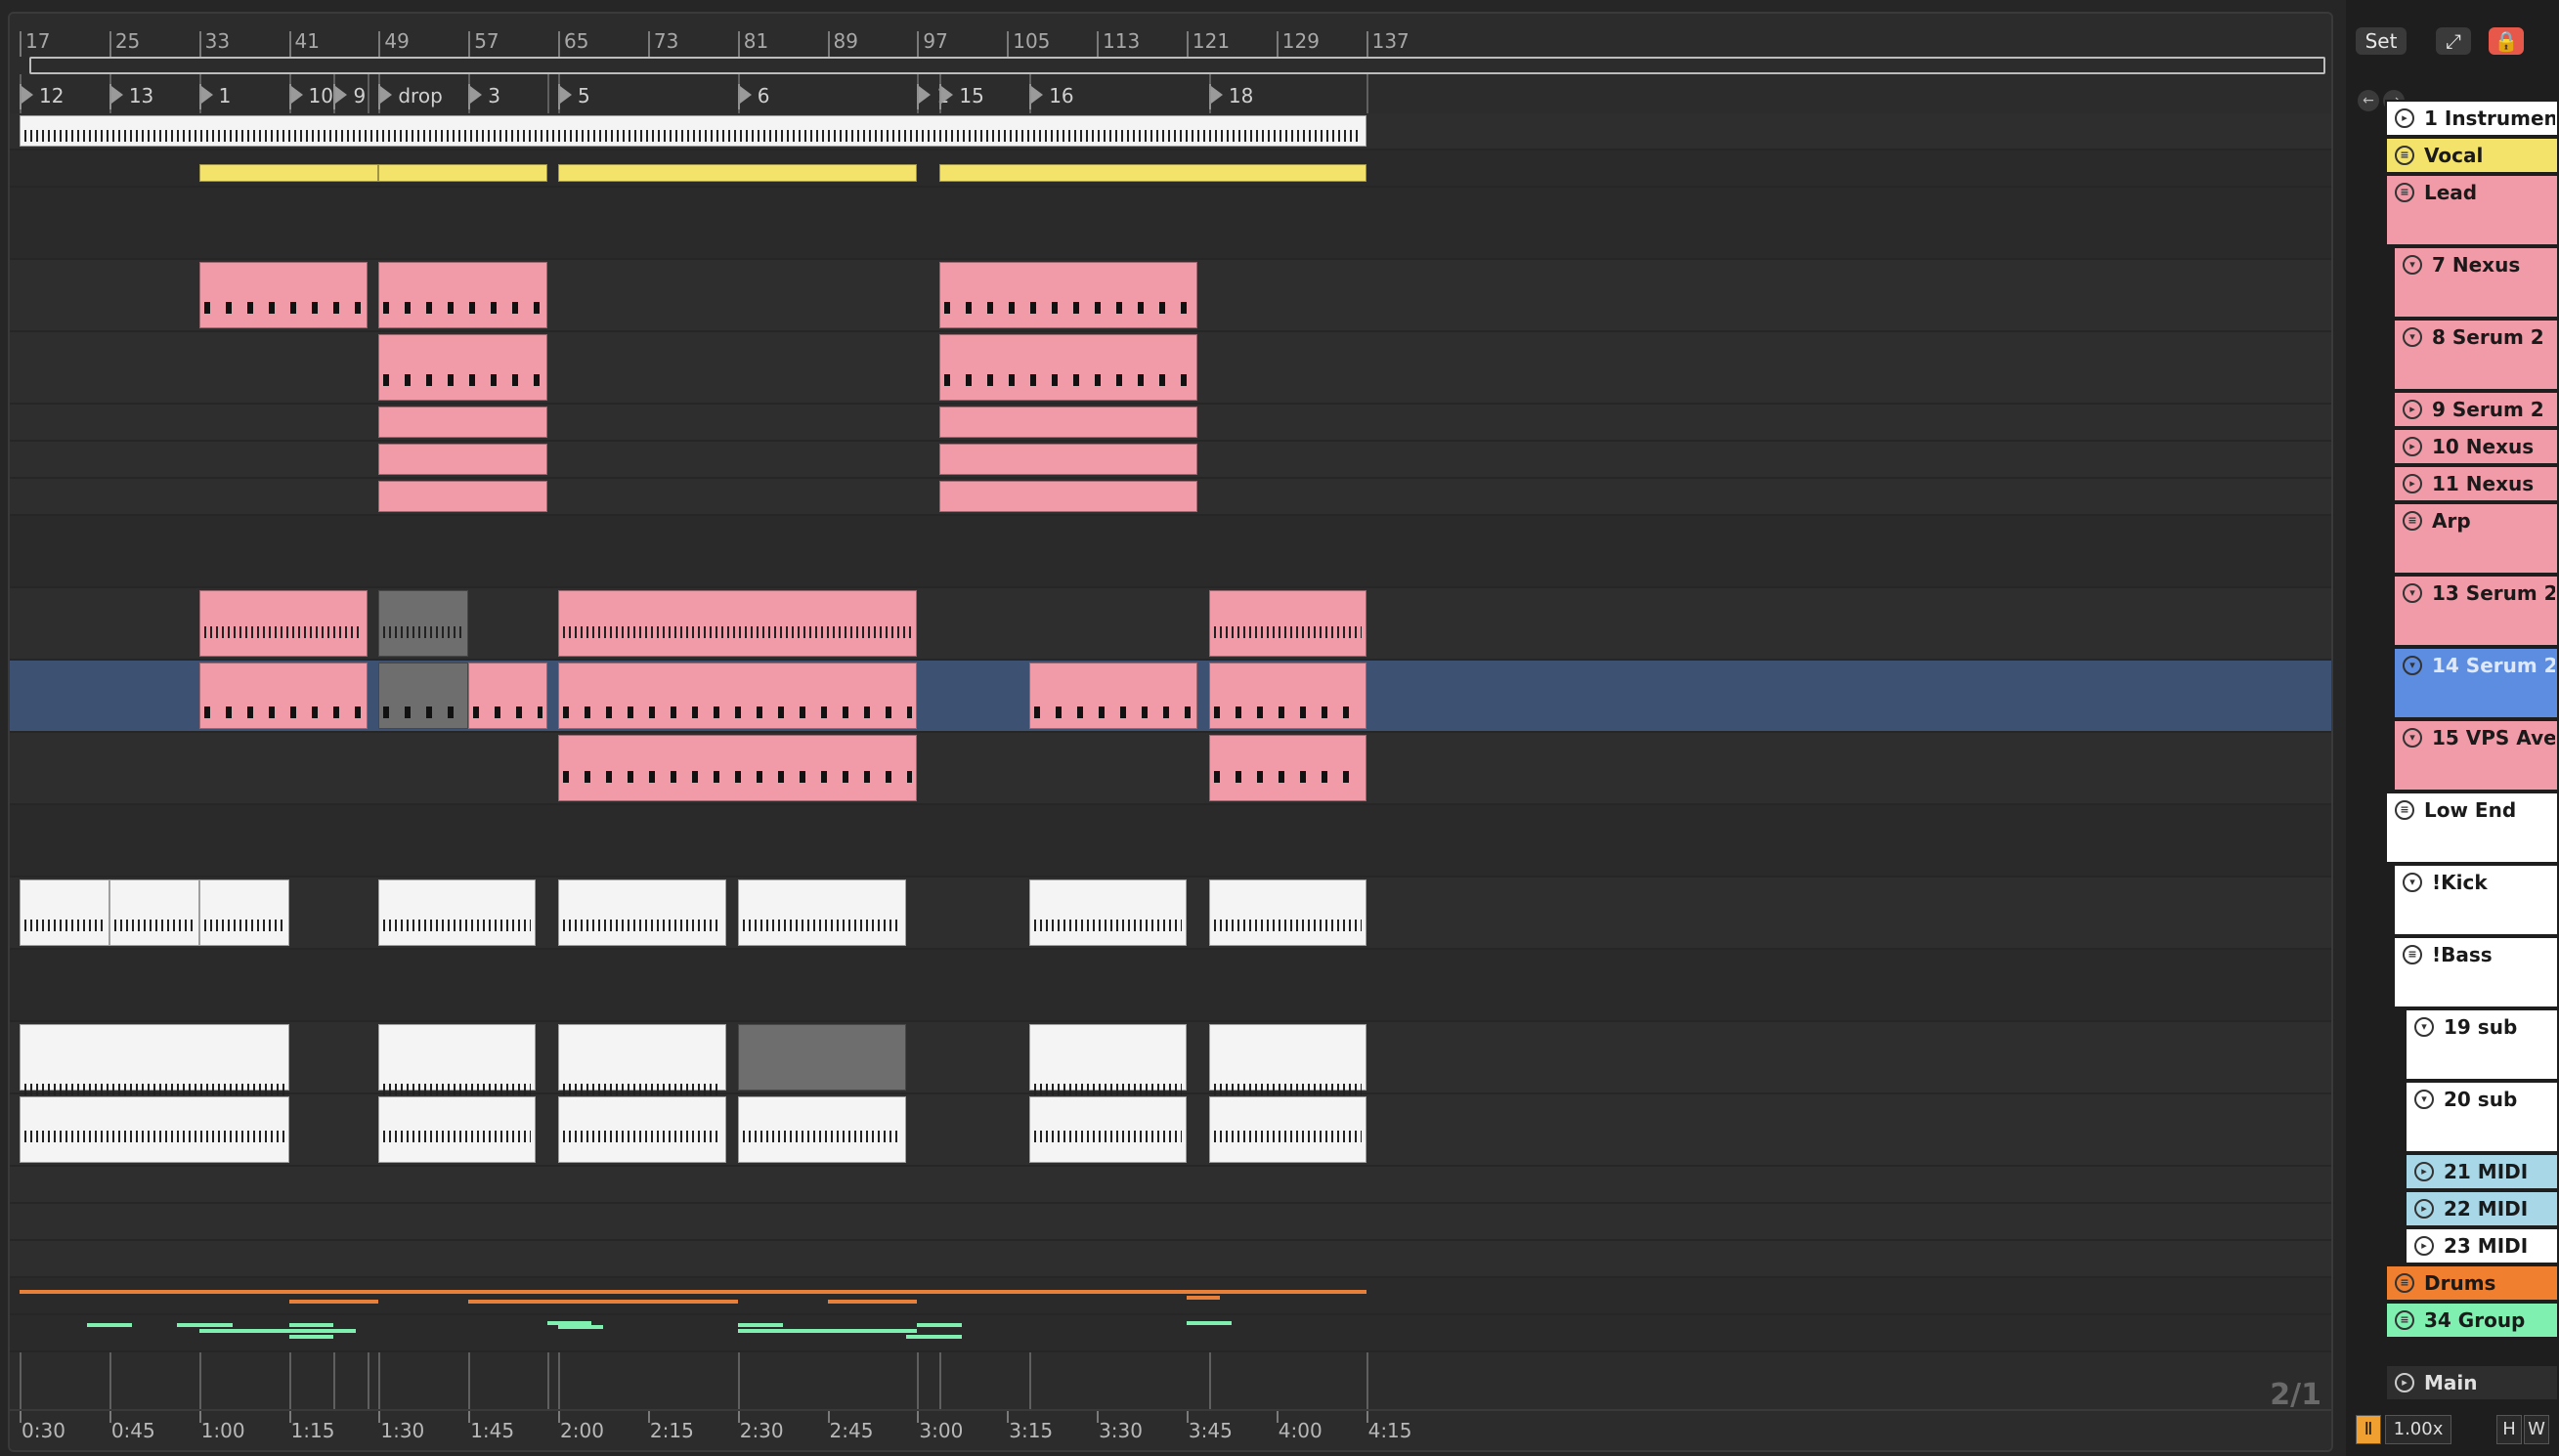  I want to click on set-button: Set, so click(2381, 41).